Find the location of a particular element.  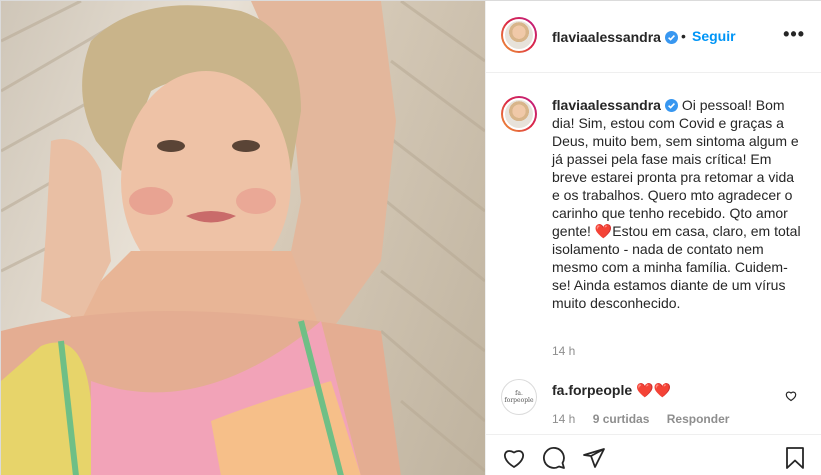

comment-likes-count: 9 curtidas is located at coordinates (621, 419).